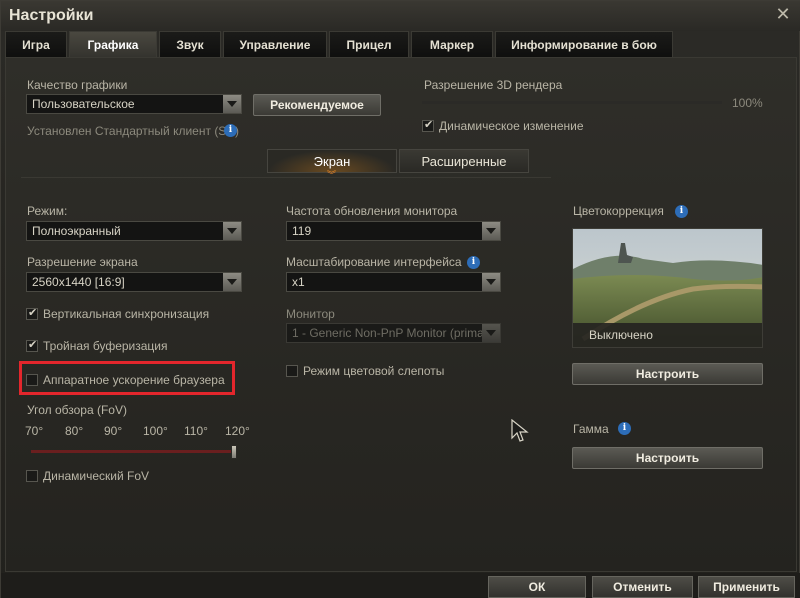 This screenshot has height=598, width=800. What do you see at coordinates (584, 44) in the screenshot?
I see `tab-battle-notifications: Информирование в бою` at bounding box center [584, 44].